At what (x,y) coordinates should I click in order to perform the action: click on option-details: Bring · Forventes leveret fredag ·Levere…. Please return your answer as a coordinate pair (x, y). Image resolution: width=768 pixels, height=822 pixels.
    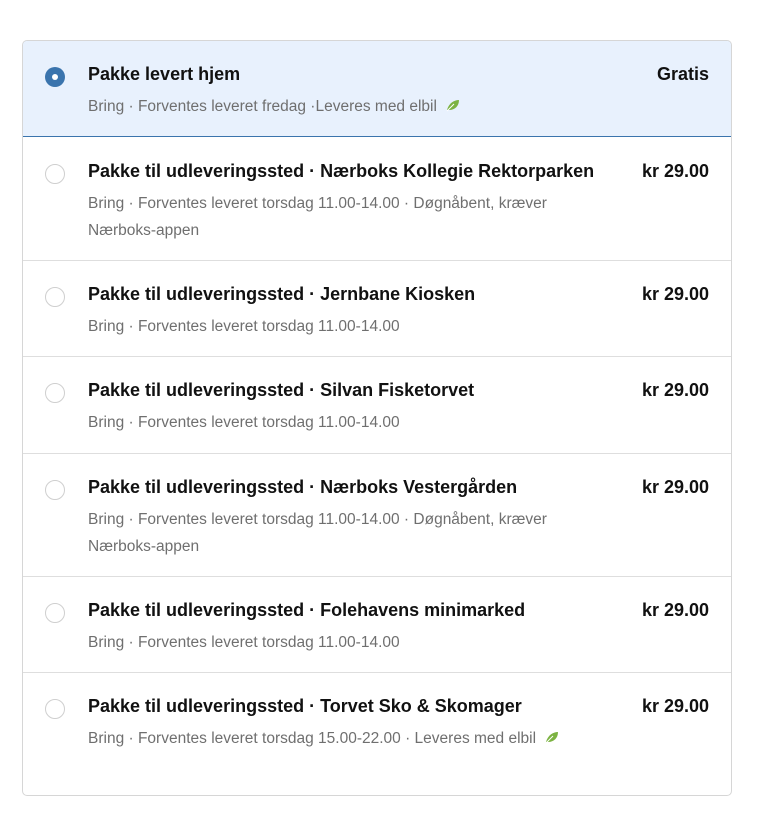
    Looking at the image, I should click on (348, 106).